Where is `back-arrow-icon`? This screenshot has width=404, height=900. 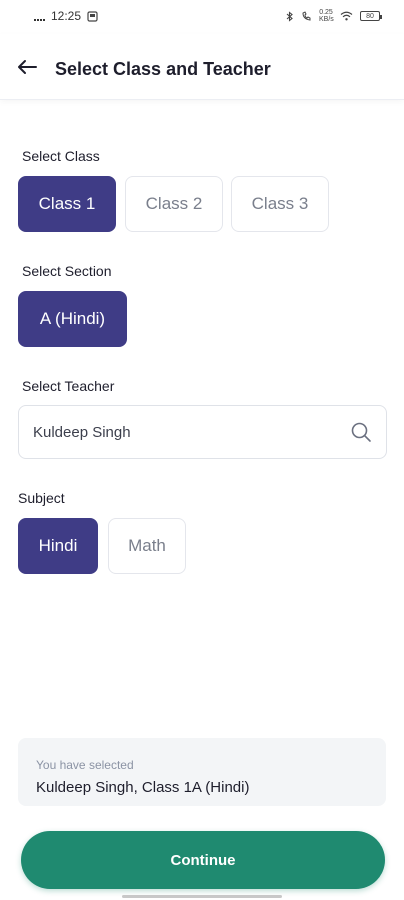
back-arrow-icon is located at coordinates (27, 67).